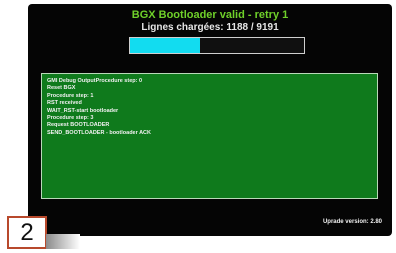 Image resolution: width=396 pixels, height=253 pixels. I want to click on log-line: SEND_BOOTLOADER - bootloader ACK, so click(99, 132).